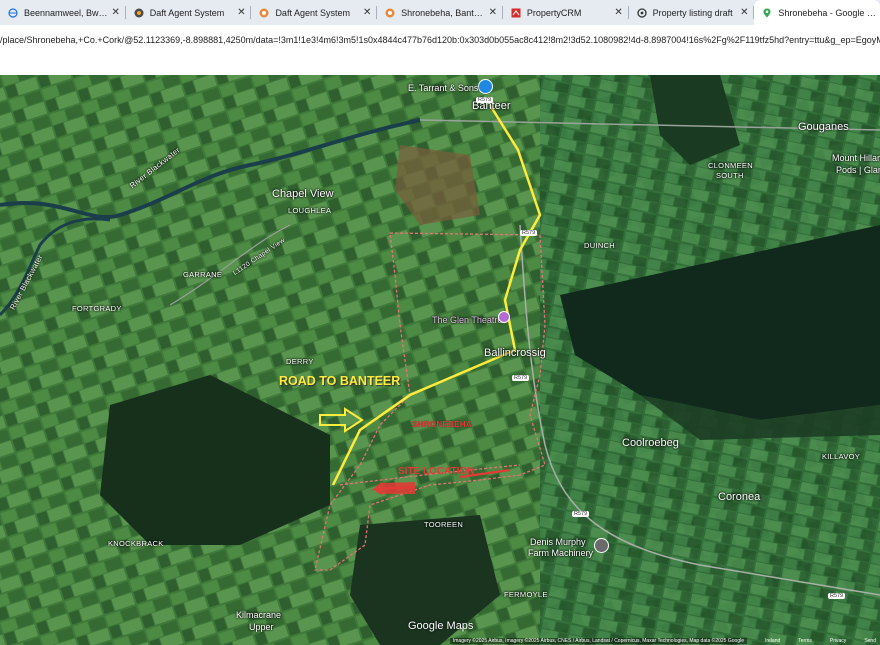  I want to click on place-label-ballincrossig: Ballincrossig, so click(515, 353).